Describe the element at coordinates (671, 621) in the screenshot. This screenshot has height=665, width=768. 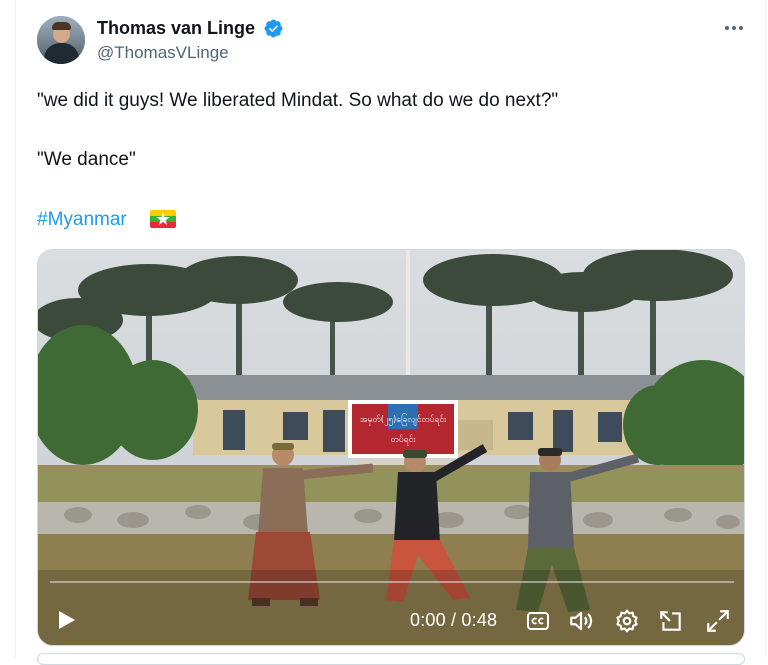
I see `picture-in-picture-icon` at that location.